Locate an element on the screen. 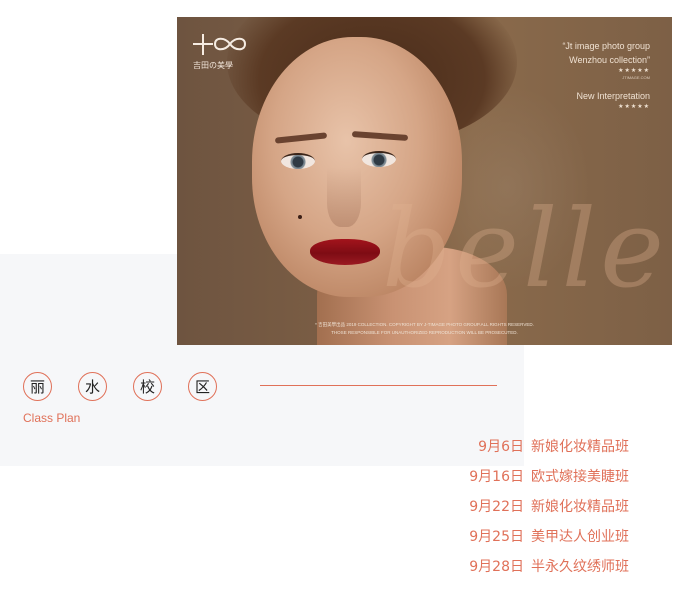 This screenshot has height=595, width=673. tagline-small-text: JTIMAGE.COM is located at coordinates (636, 77).